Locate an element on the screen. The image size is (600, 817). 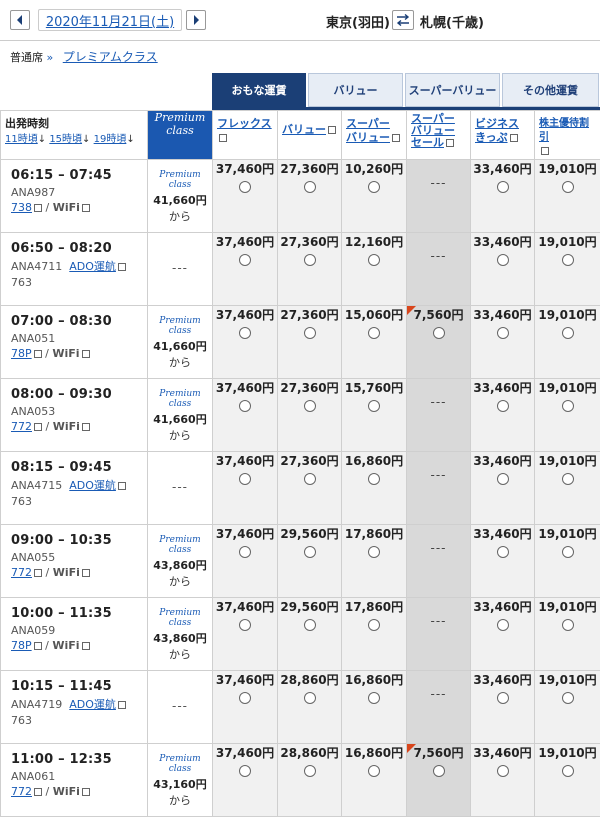
fare-cell: 15,060円 is located at coordinates (374, 342).